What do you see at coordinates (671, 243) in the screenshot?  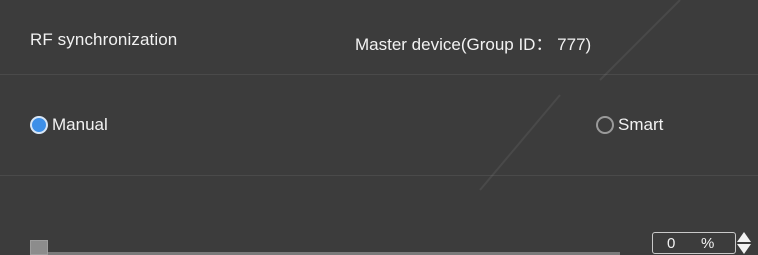 I see `level-value: 0` at bounding box center [671, 243].